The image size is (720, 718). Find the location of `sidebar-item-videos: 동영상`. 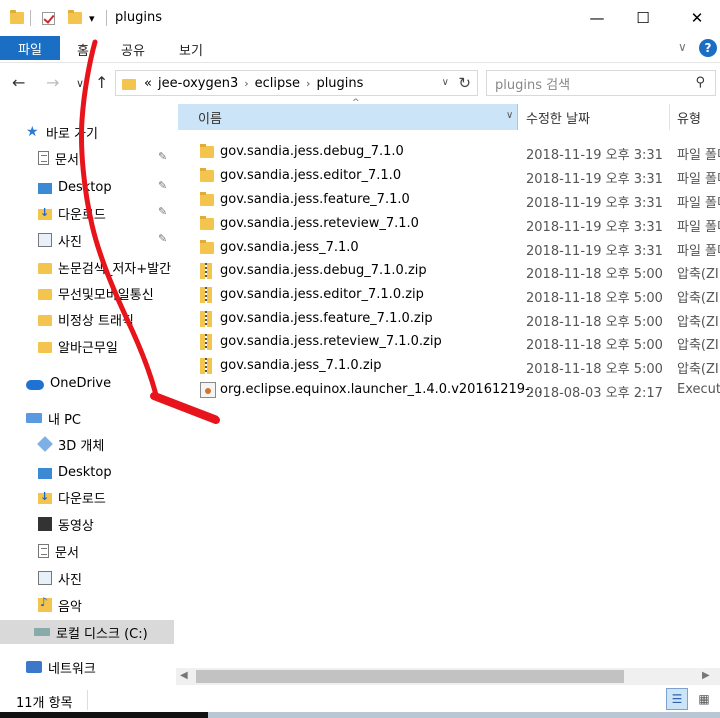

sidebar-item-videos: 동영상 is located at coordinates (88, 524).